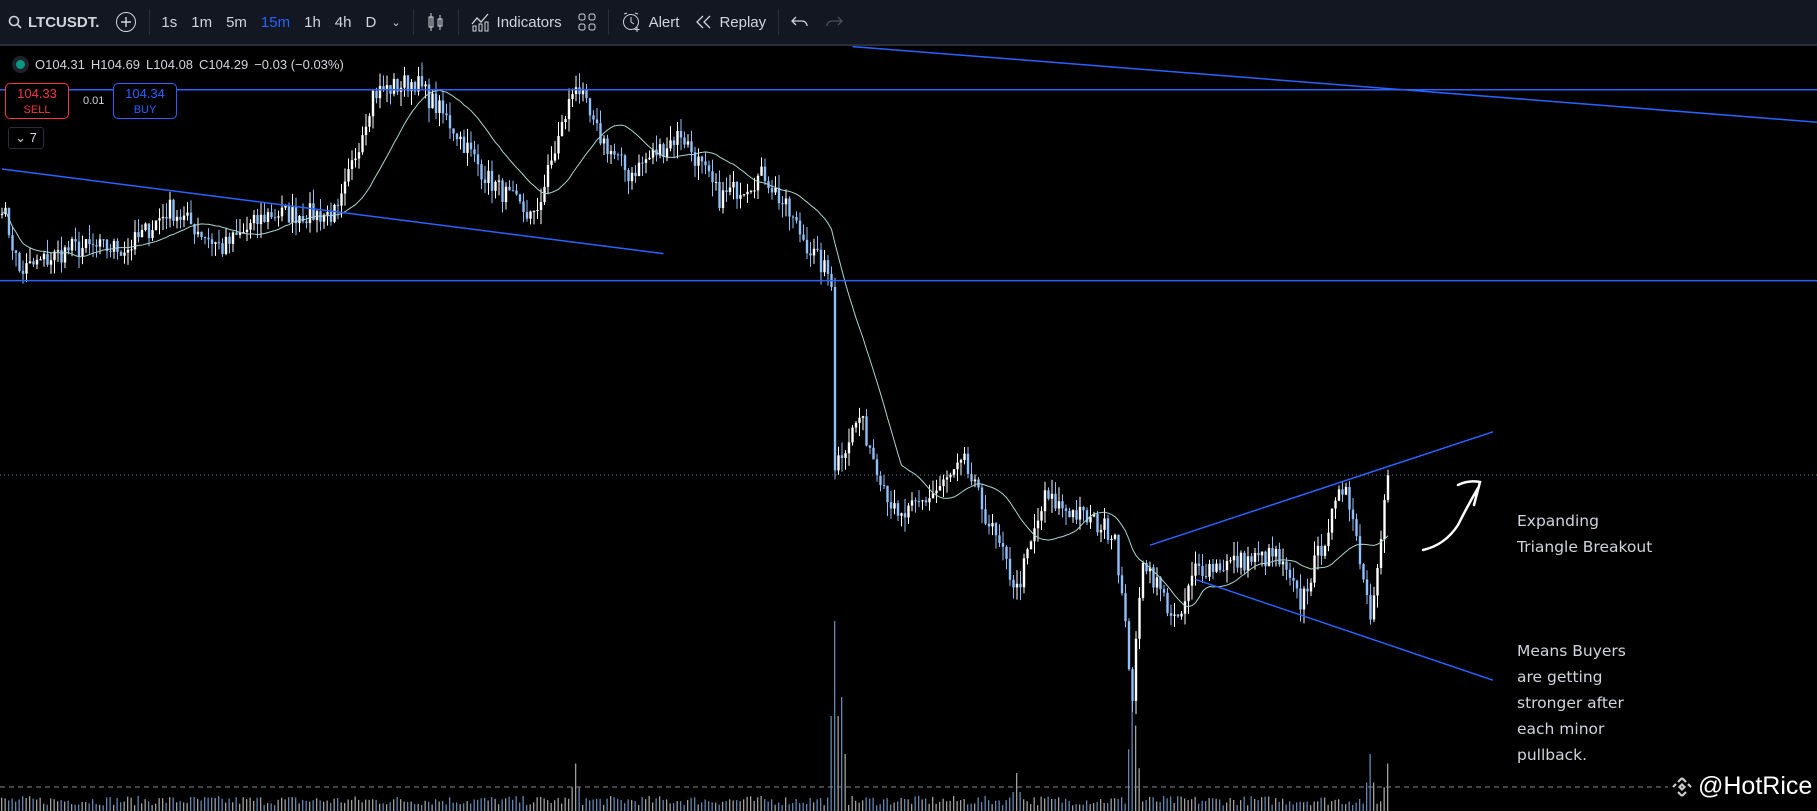  What do you see at coordinates (126, 22) in the screenshot?
I see `compare-button` at bounding box center [126, 22].